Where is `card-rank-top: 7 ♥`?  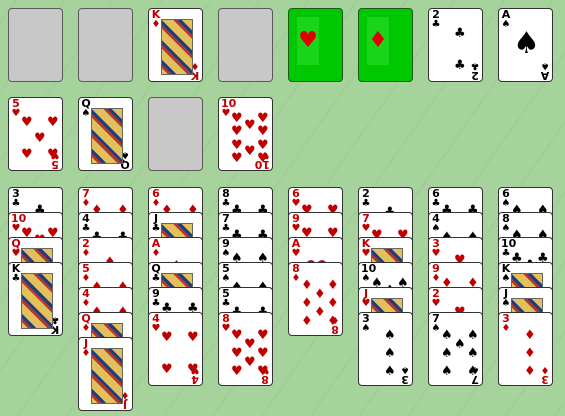
card-rank-top: 7 ♥ is located at coordinates (366, 223).